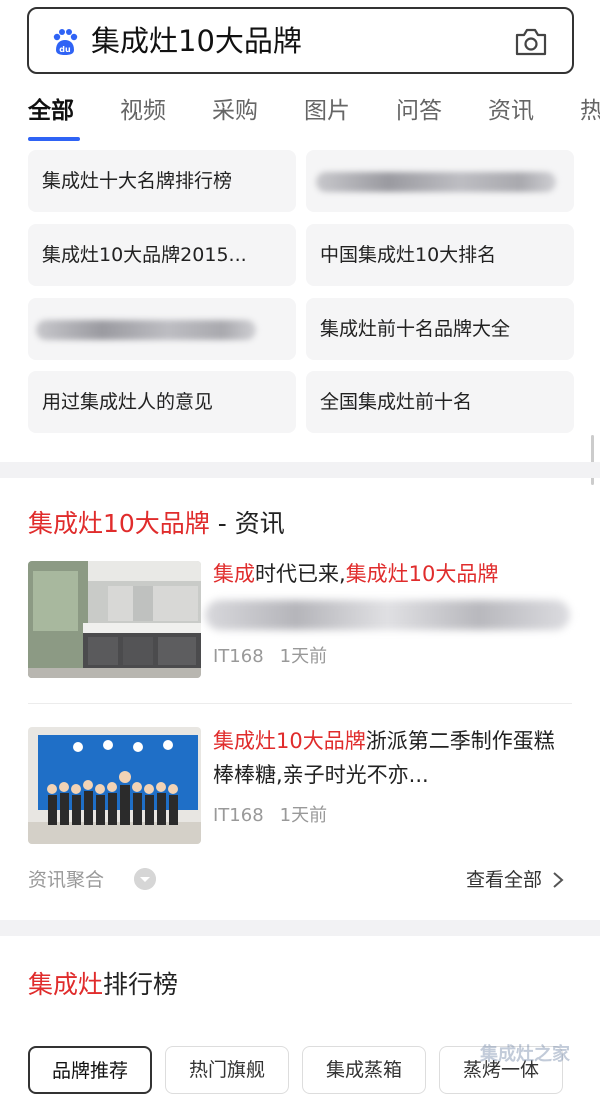 The height and width of the screenshot is (1094, 600). What do you see at coordinates (531, 42) in the screenshot?
I see `camera-icon` at bounding box center [531, 42].